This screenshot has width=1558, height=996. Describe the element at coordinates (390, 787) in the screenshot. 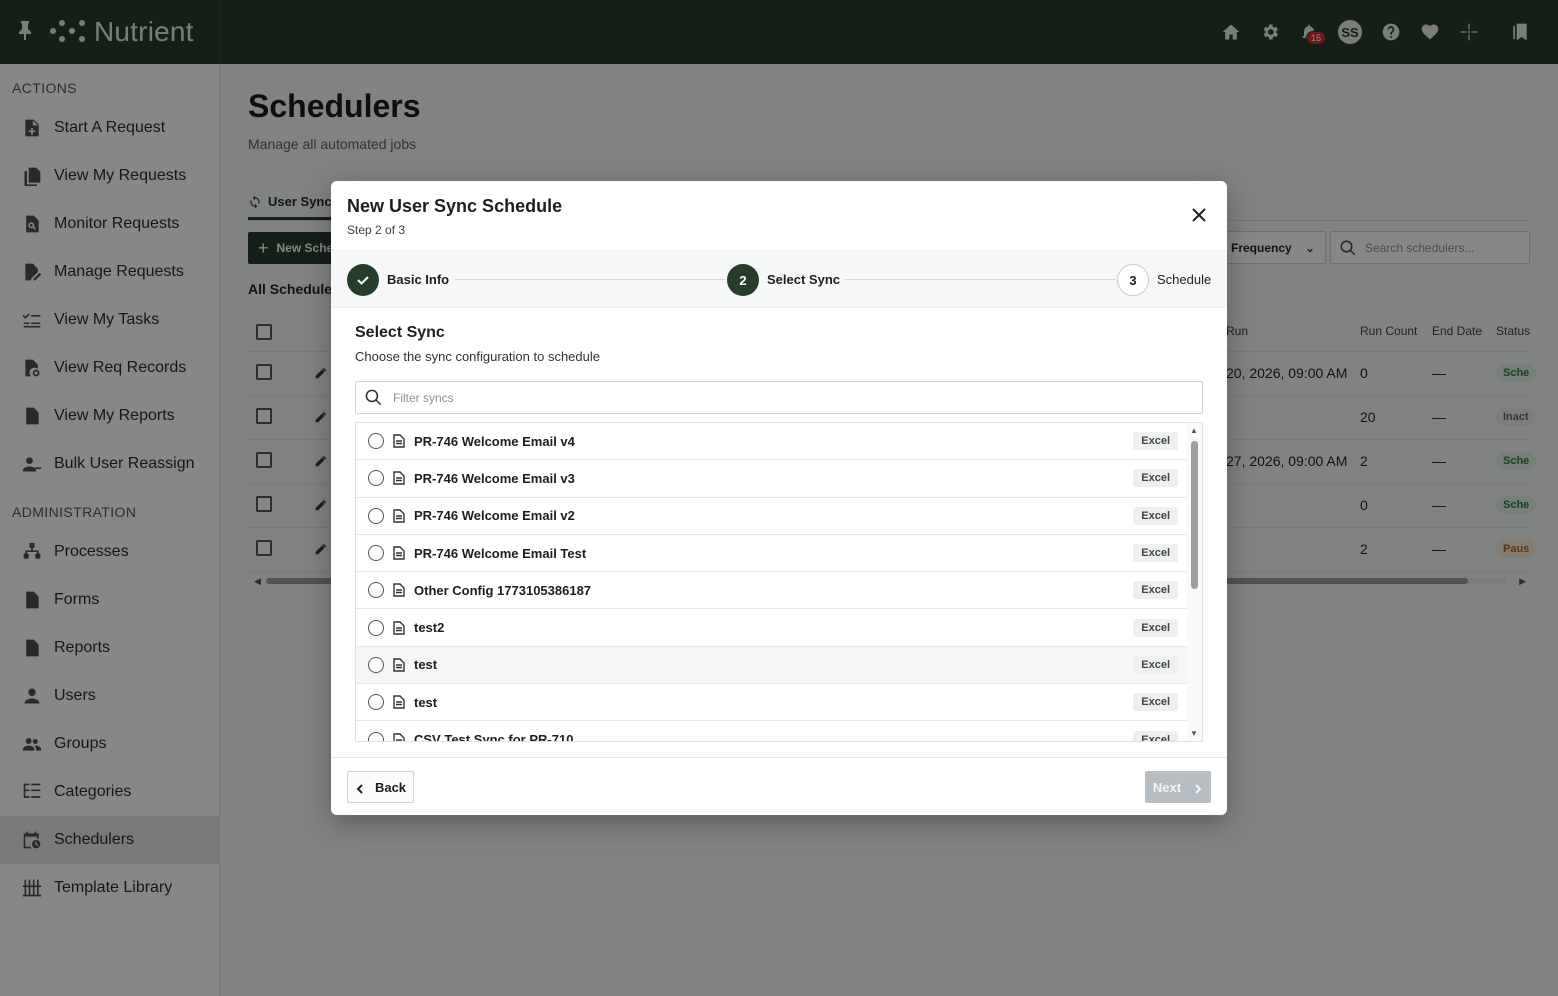

I see `back-label: Back` at that location.